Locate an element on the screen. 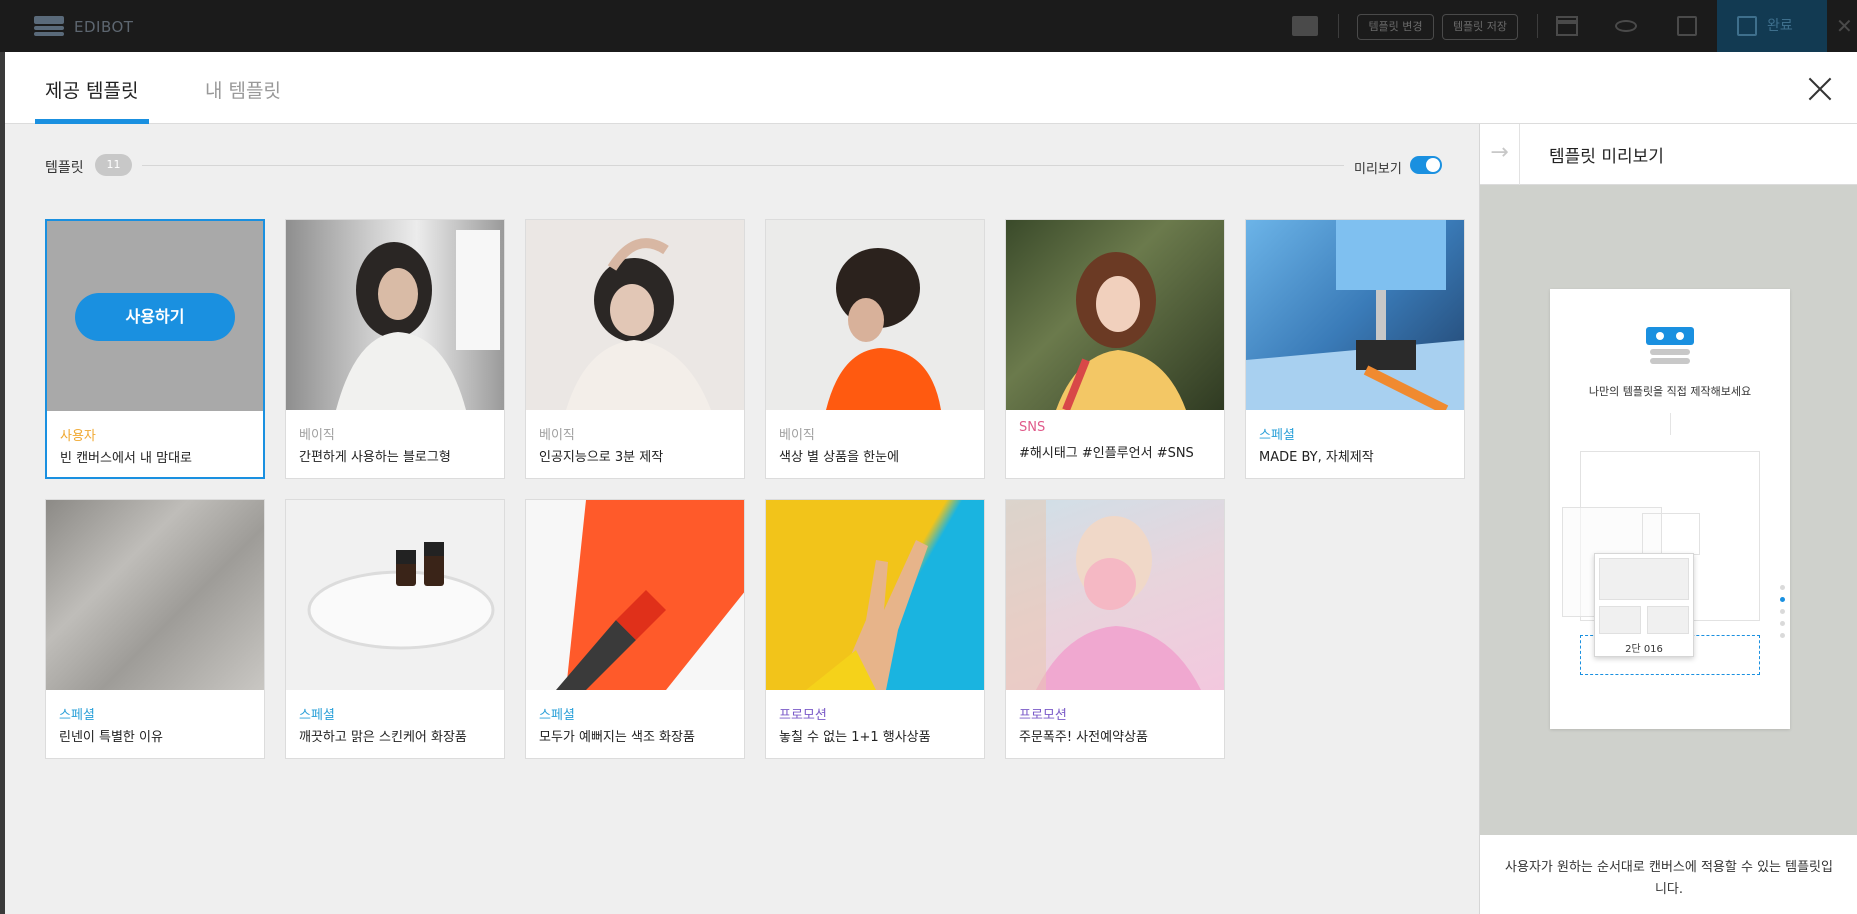 The height and width of the screenshot is (914, 1857). tab-bar: 제공 템플릿 내 템플릿 is located at coordinates (931, 88).